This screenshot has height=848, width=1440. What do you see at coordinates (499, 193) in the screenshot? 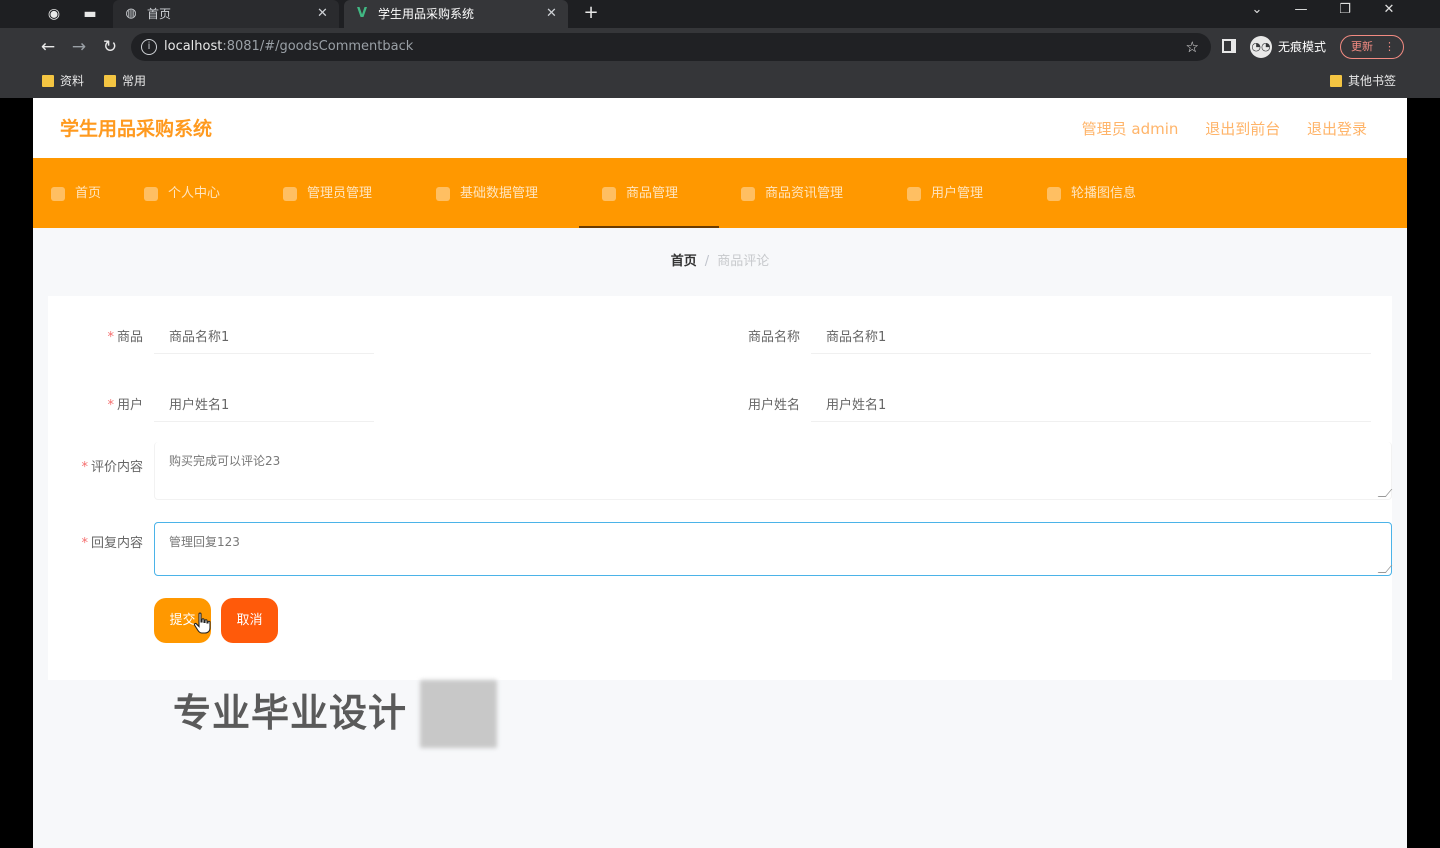
I see `menu-item-label: 基础数据管理` at bounding box center [499, 193].